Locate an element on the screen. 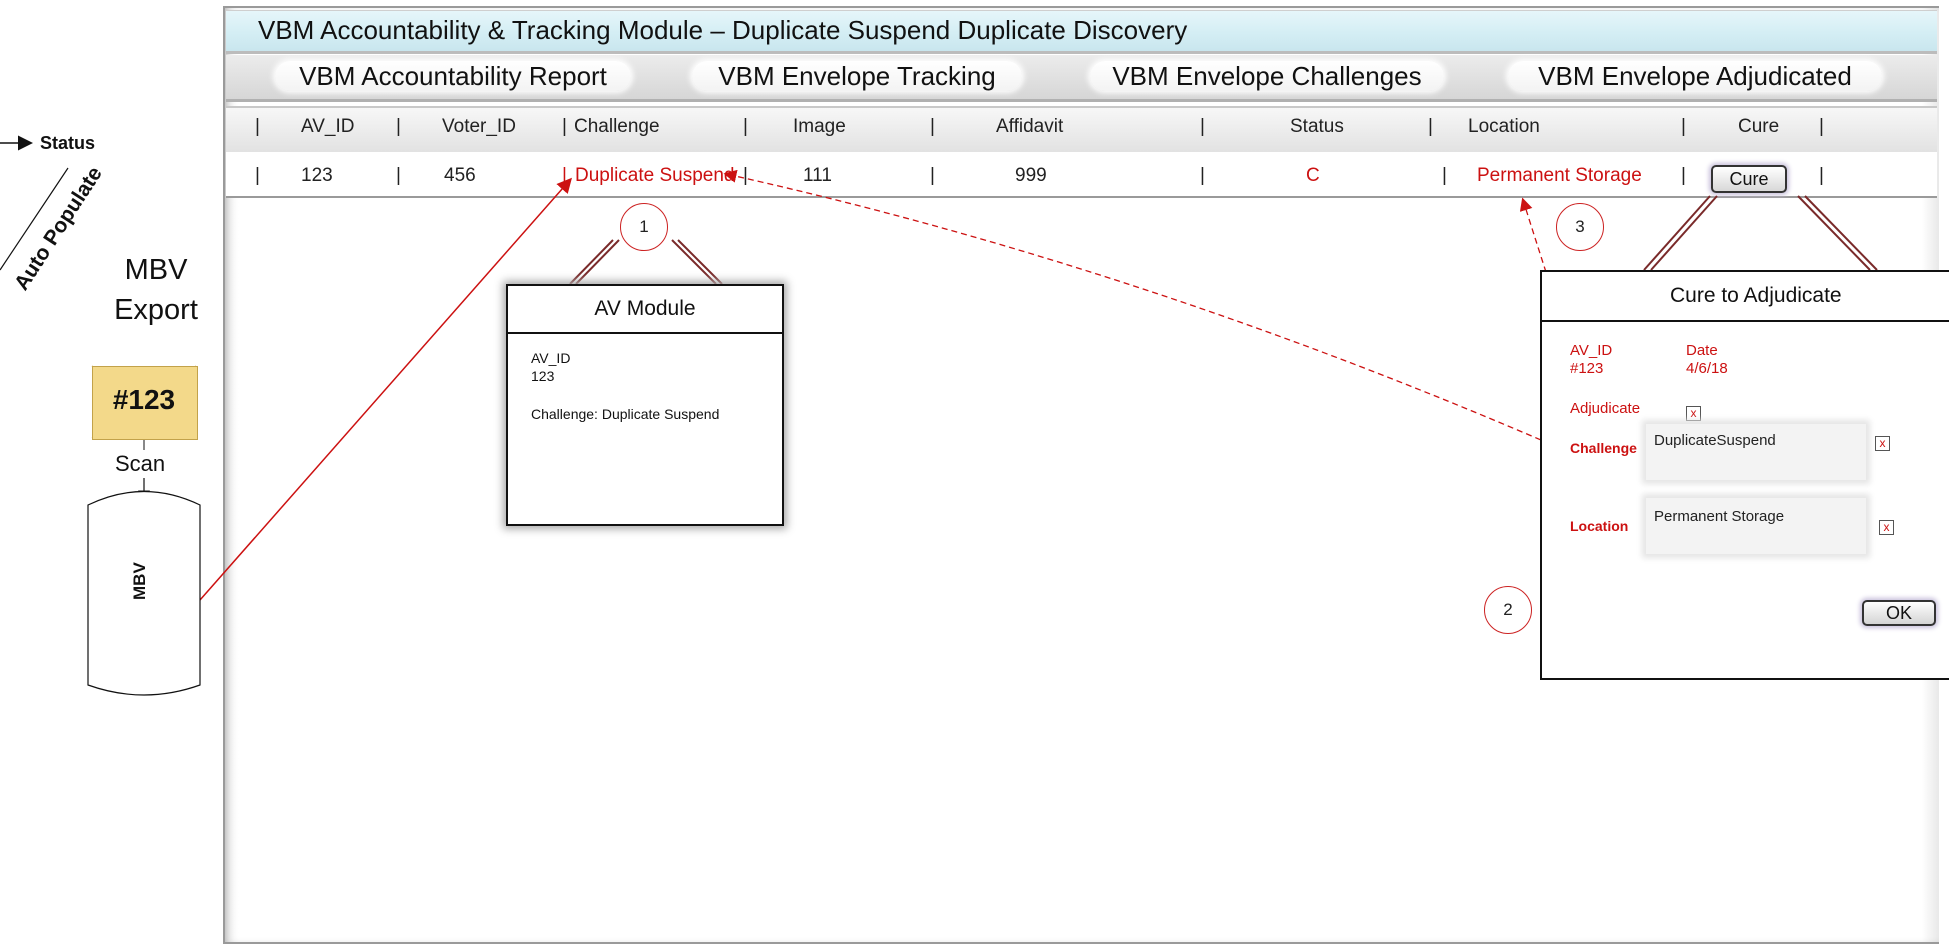 The width and height of the screenshot is (1949, 944). challenge-field-label: Challenge is located at coordinates (1603, 448).